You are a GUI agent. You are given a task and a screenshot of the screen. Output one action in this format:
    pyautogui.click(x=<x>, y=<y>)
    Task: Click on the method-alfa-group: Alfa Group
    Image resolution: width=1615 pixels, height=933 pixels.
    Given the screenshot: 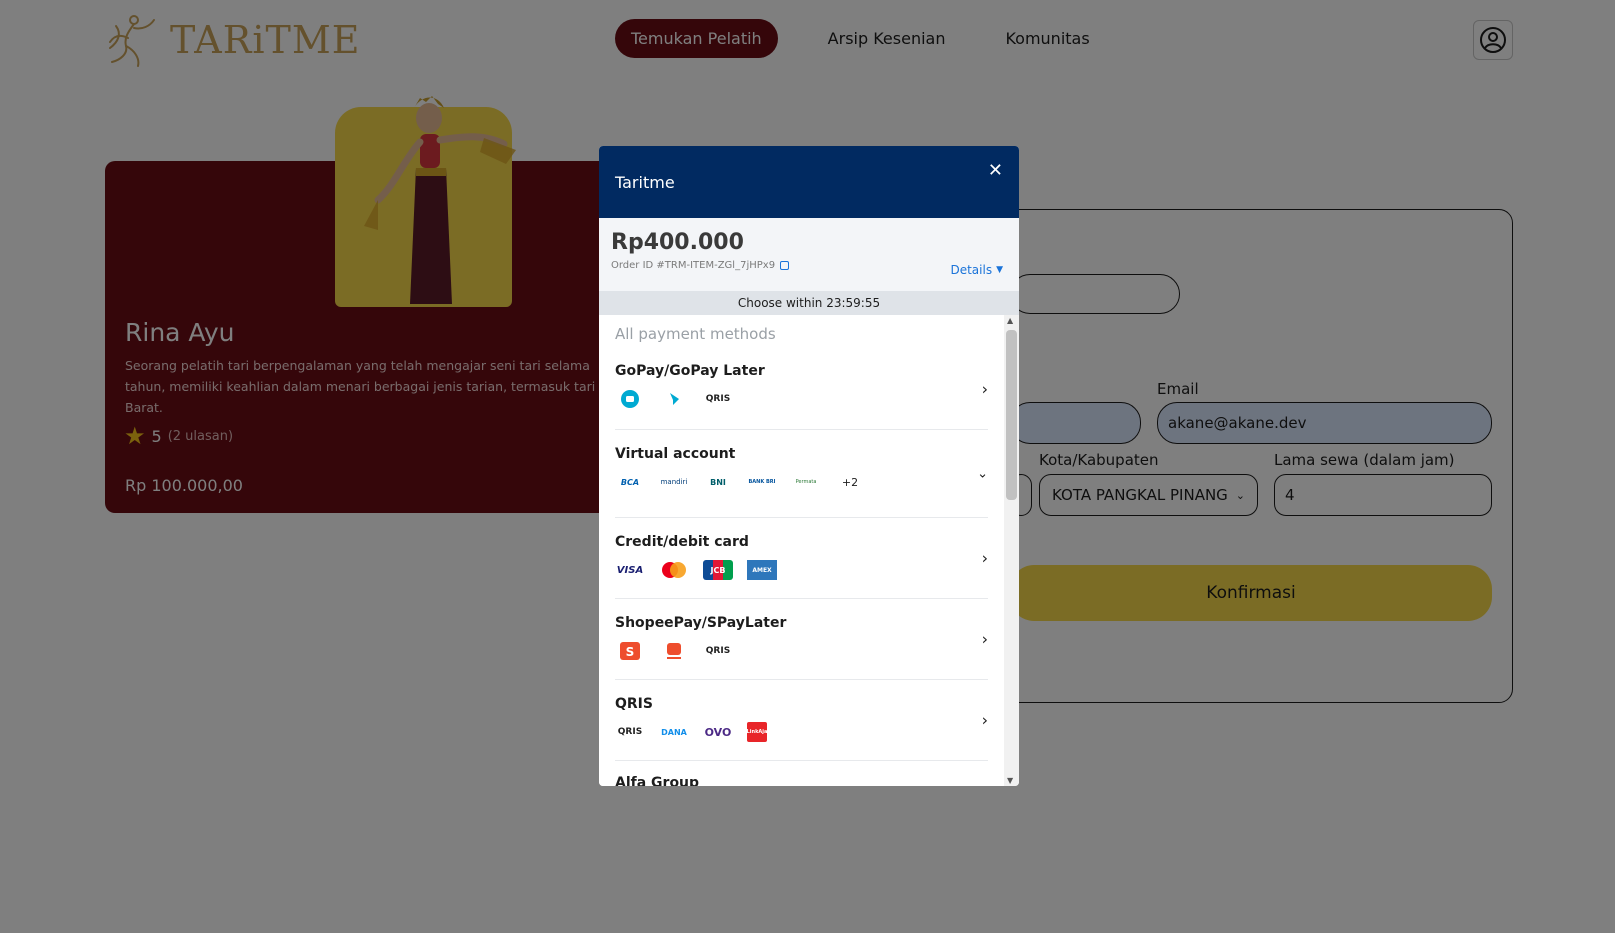 What is the action you would take?
    pyautogui.click(x=801, y=773)
    